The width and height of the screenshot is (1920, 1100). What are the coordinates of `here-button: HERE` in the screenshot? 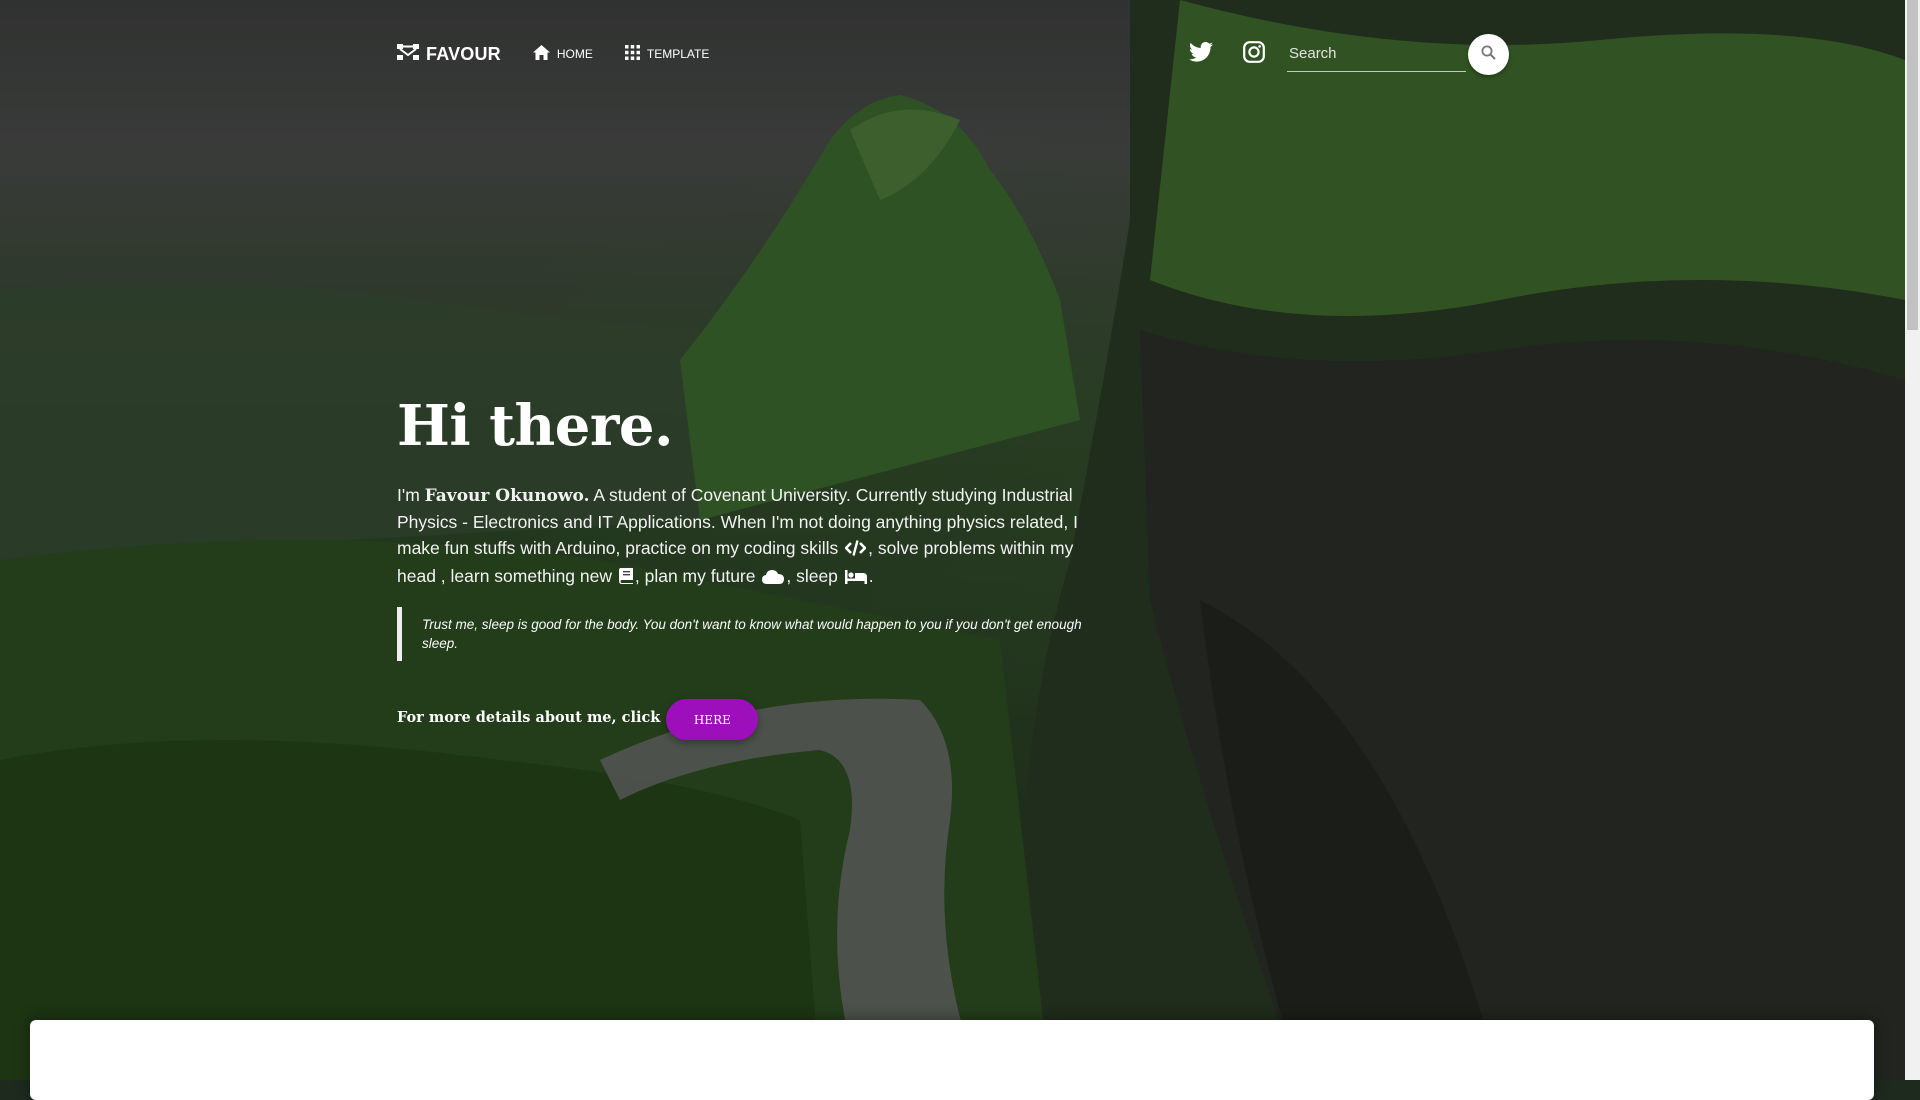 It's located at (712, 719).